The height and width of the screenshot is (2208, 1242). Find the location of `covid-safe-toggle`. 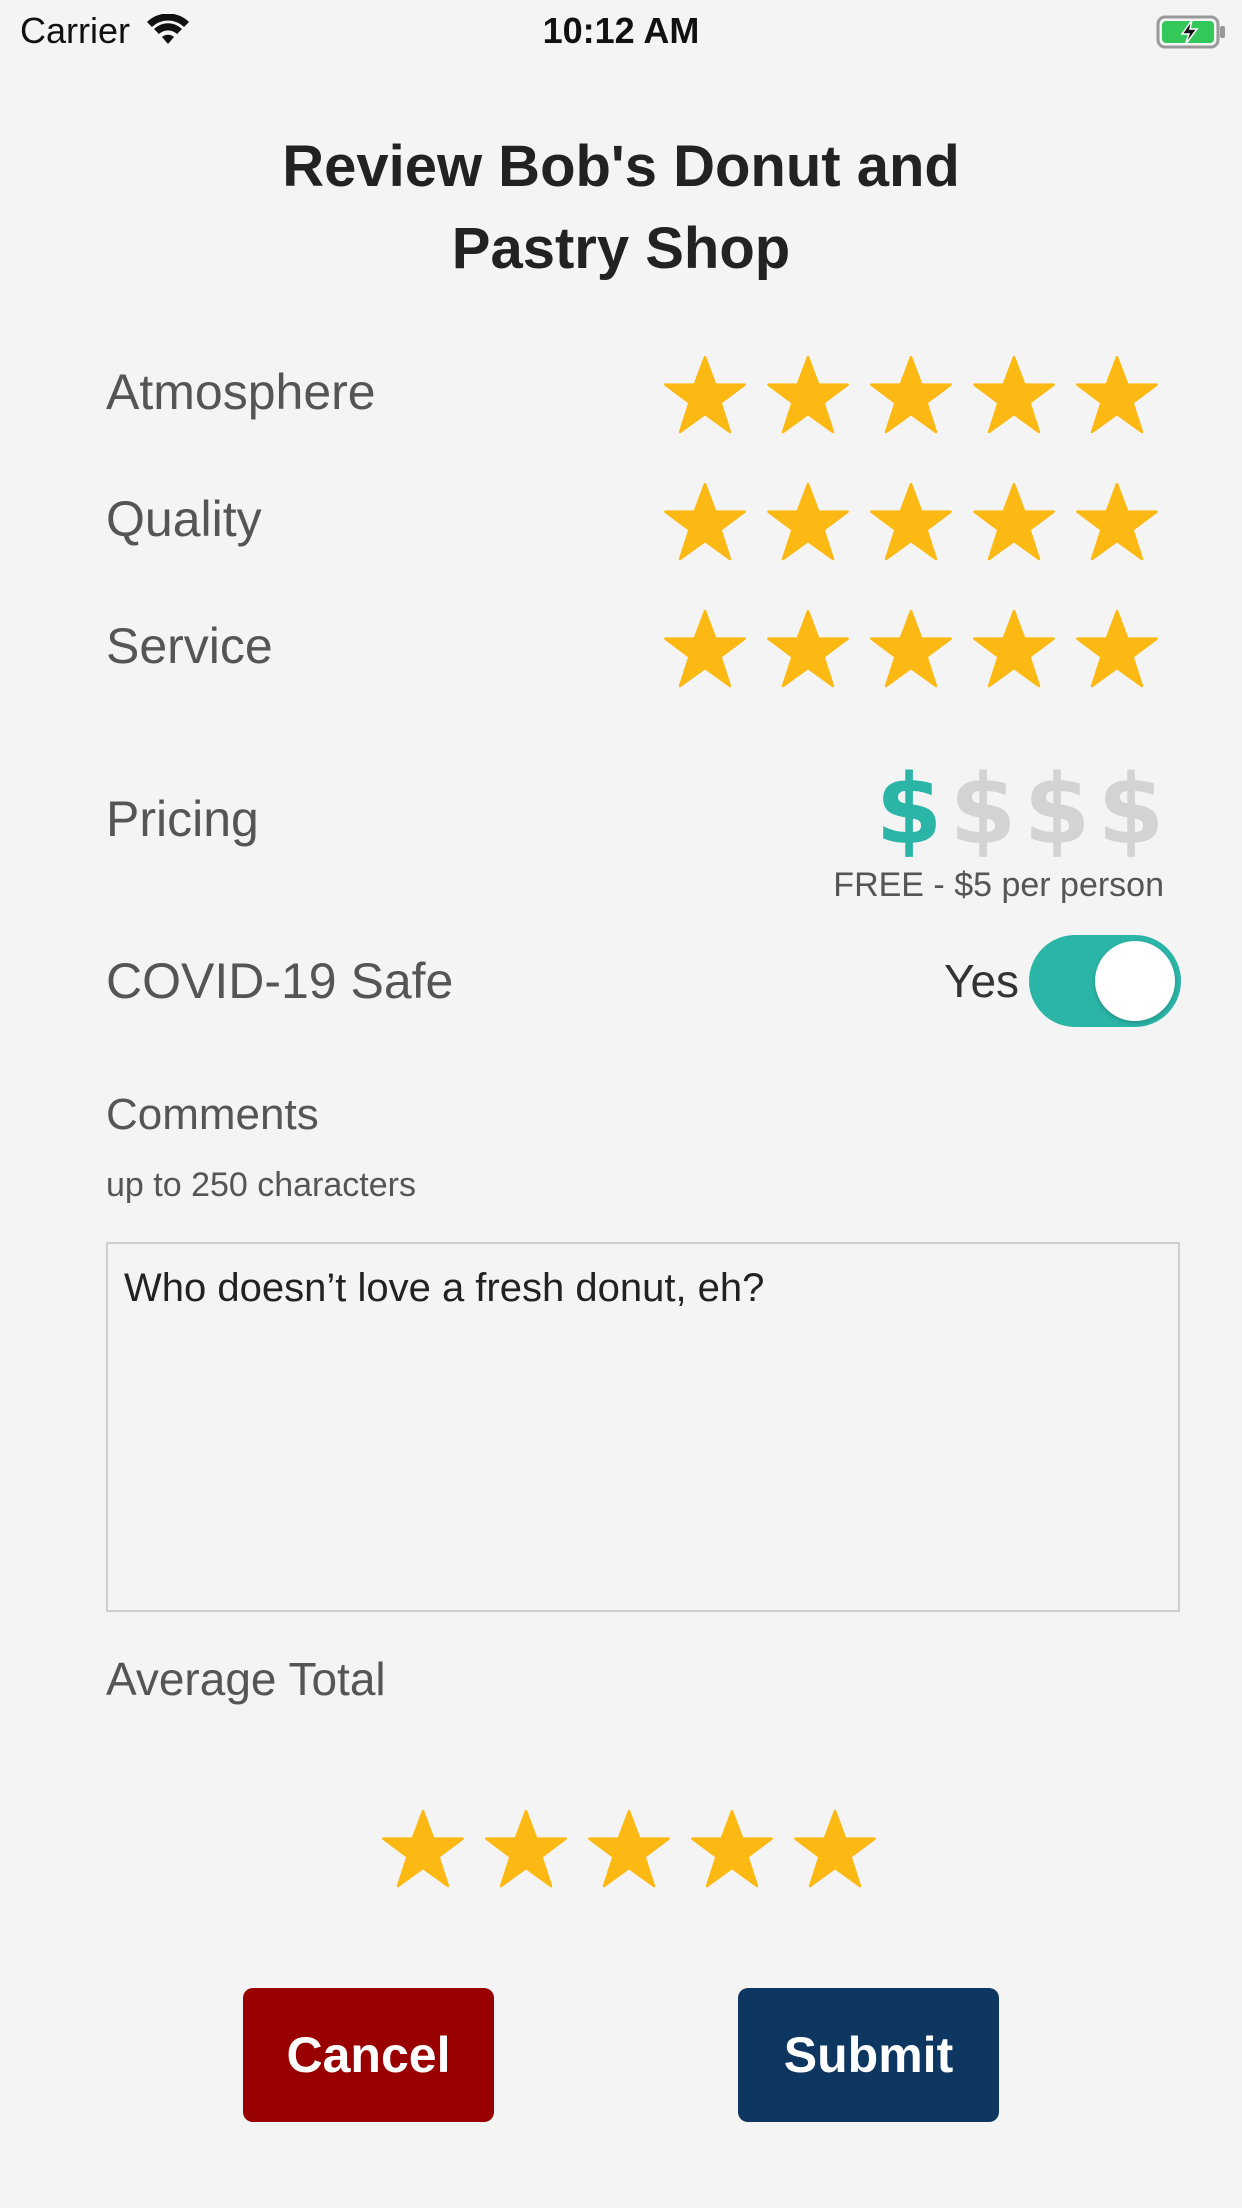

covid-safe-toggle is located at coordinates (1105, 981).